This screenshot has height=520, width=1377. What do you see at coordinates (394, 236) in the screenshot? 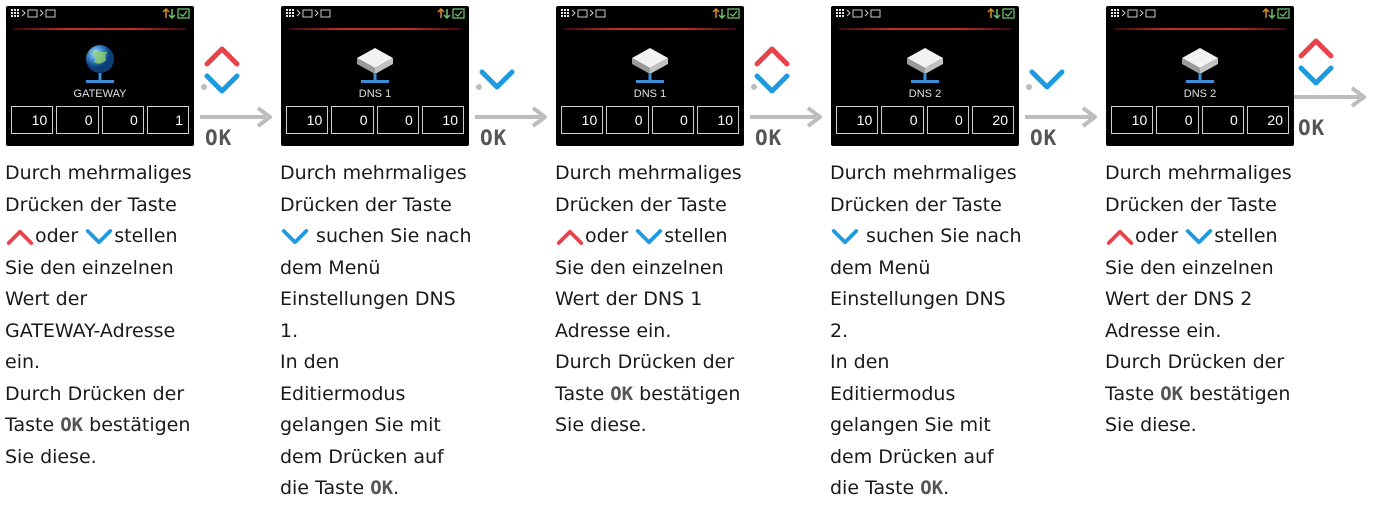
I see `desc-text: suchen Sie nach` at bounding box center [394, 236].